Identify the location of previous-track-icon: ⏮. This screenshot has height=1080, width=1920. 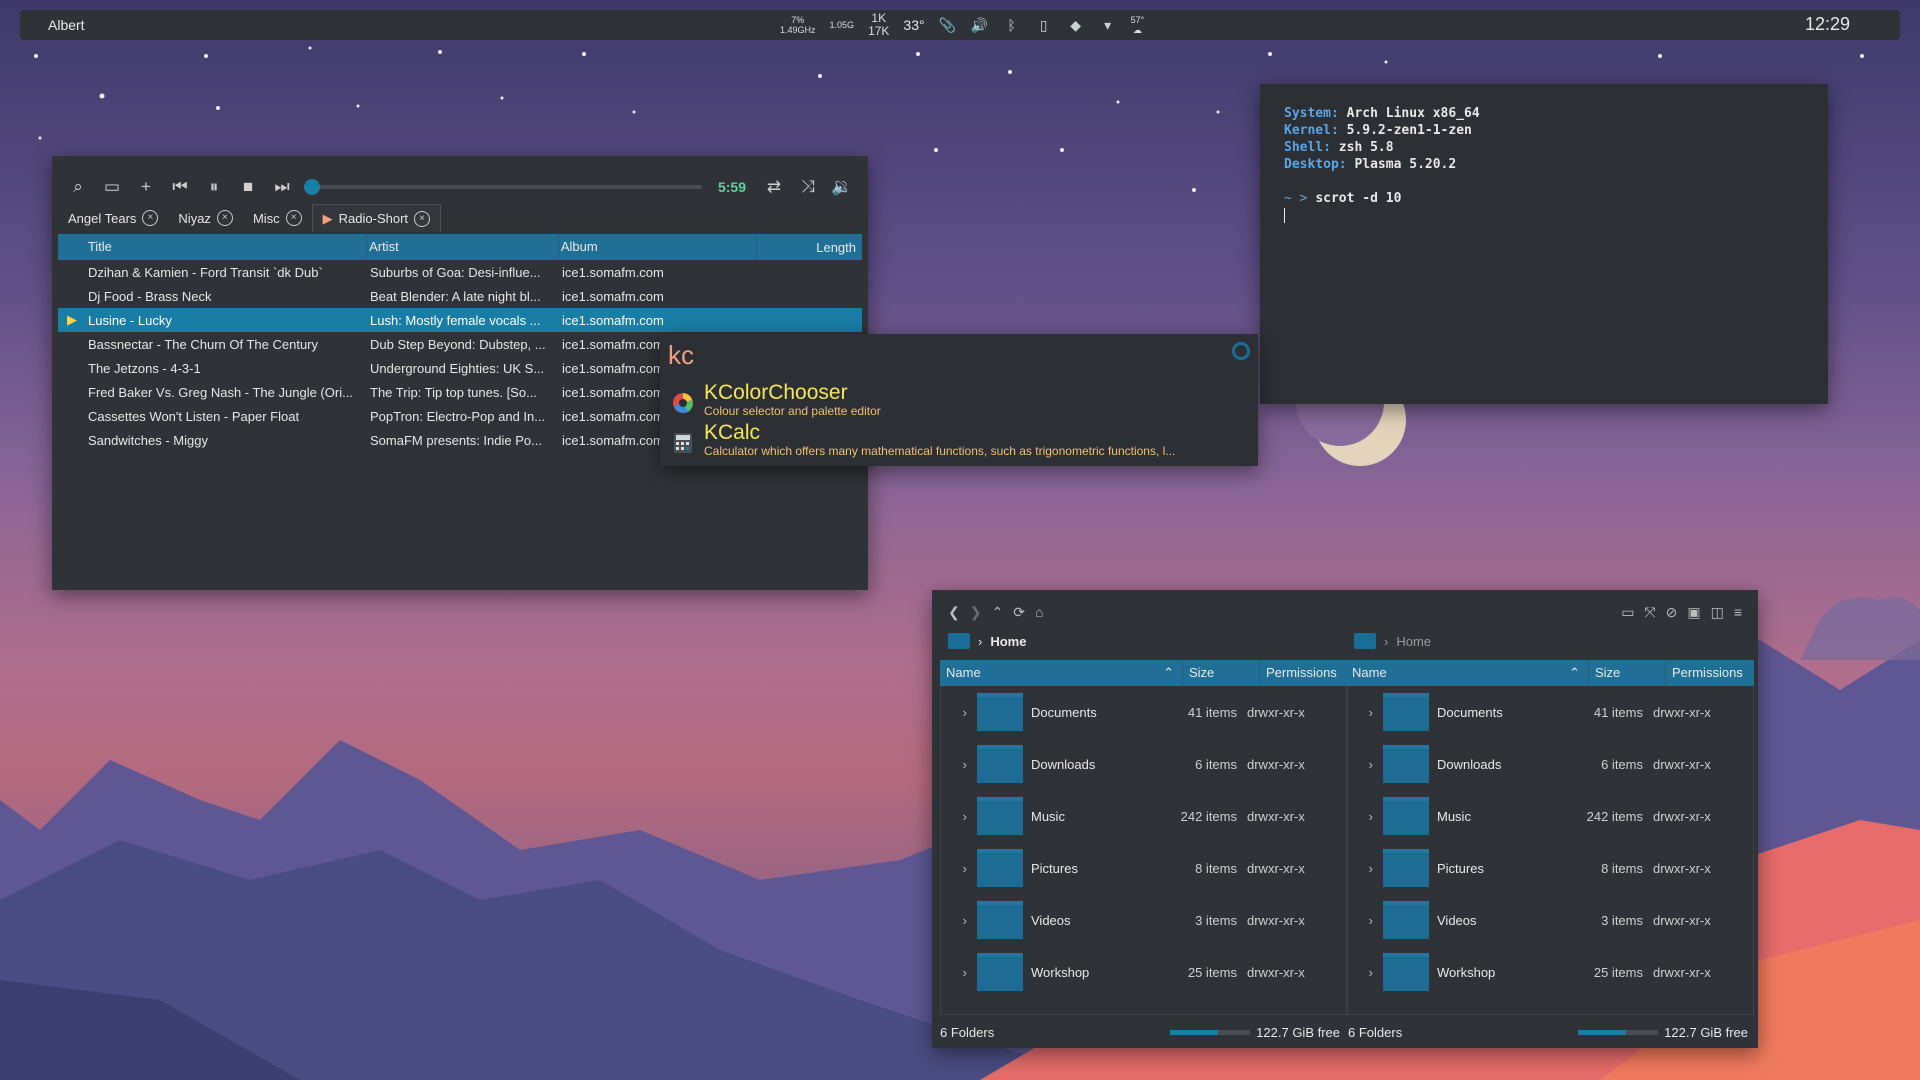
(180, 187).